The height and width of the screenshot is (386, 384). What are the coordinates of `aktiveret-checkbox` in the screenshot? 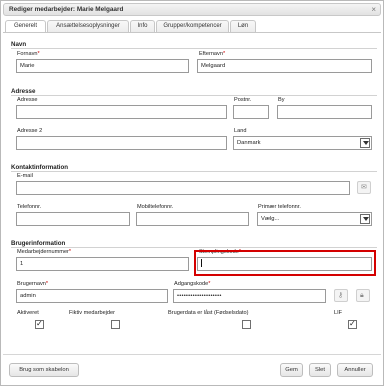 It's located at (39, 324).